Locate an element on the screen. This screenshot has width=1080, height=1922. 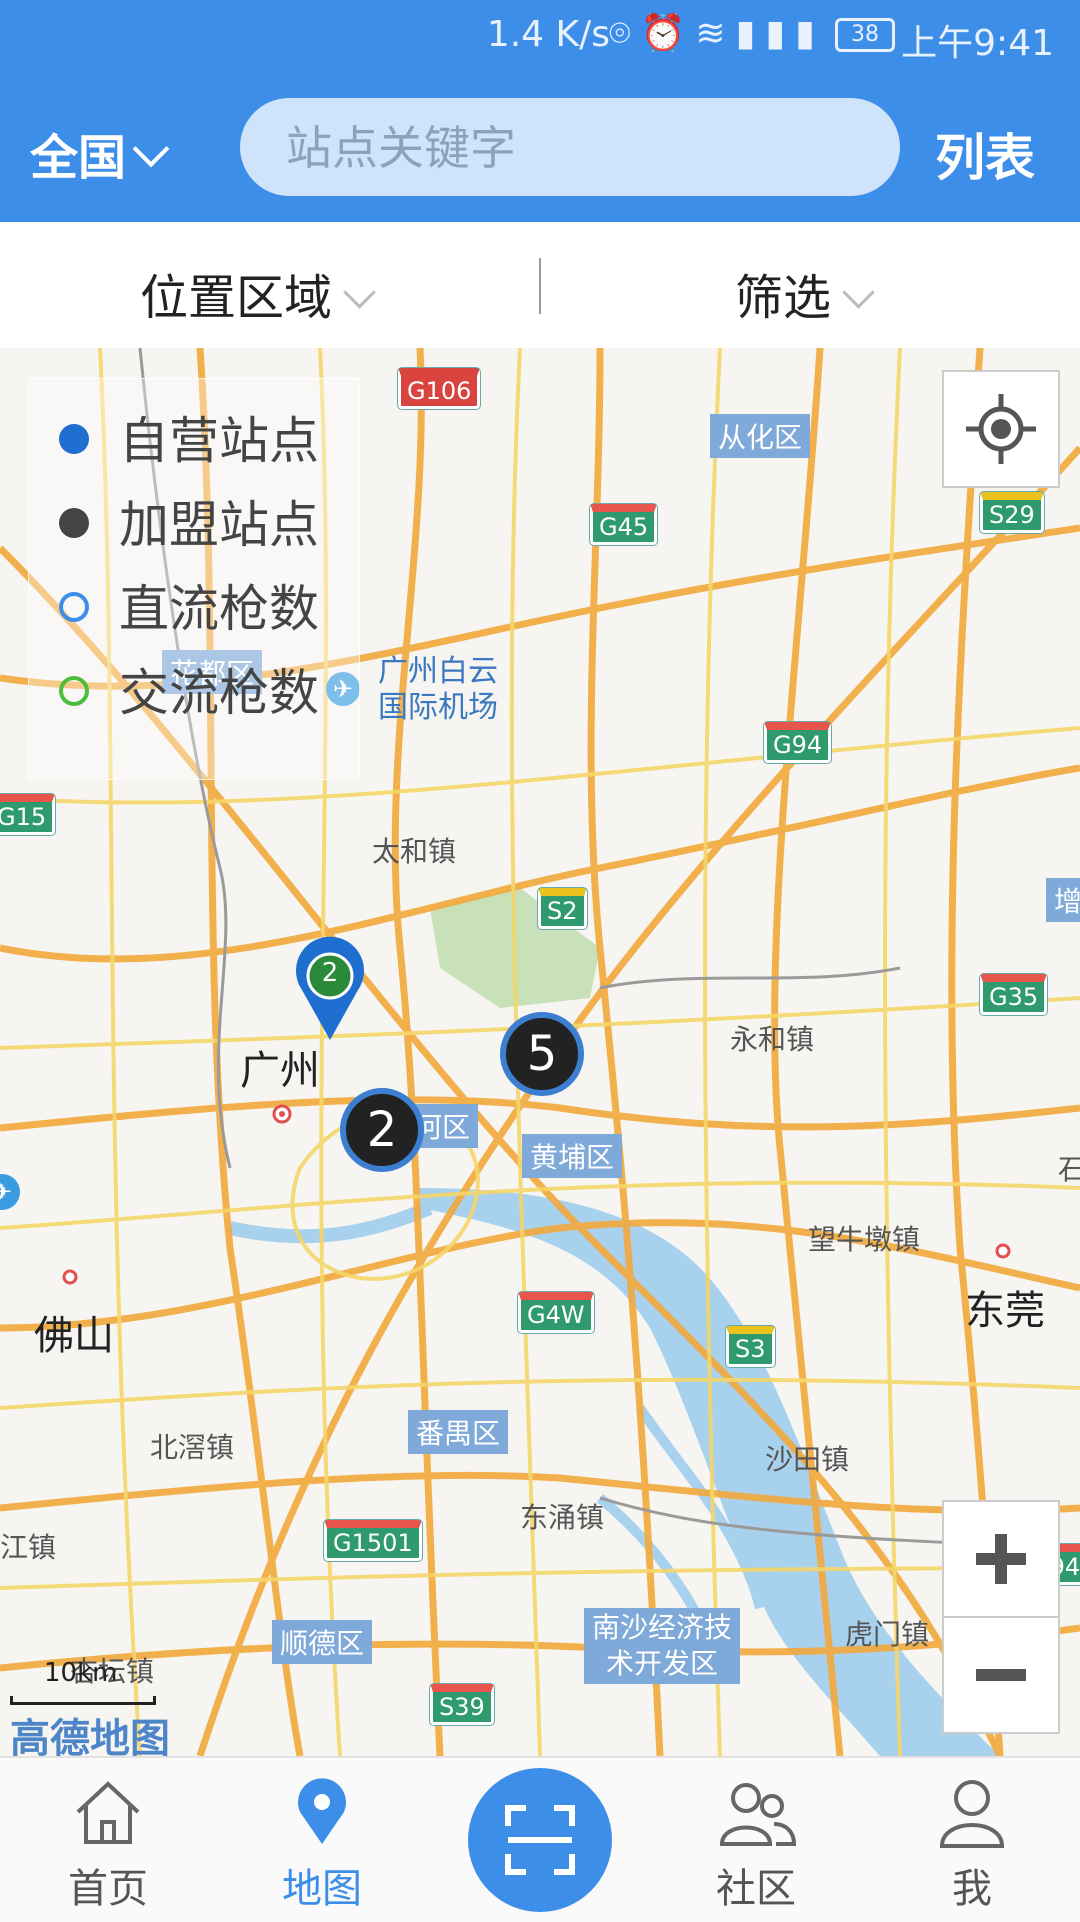
minus-icon is located at coordinates (1001, 1675).